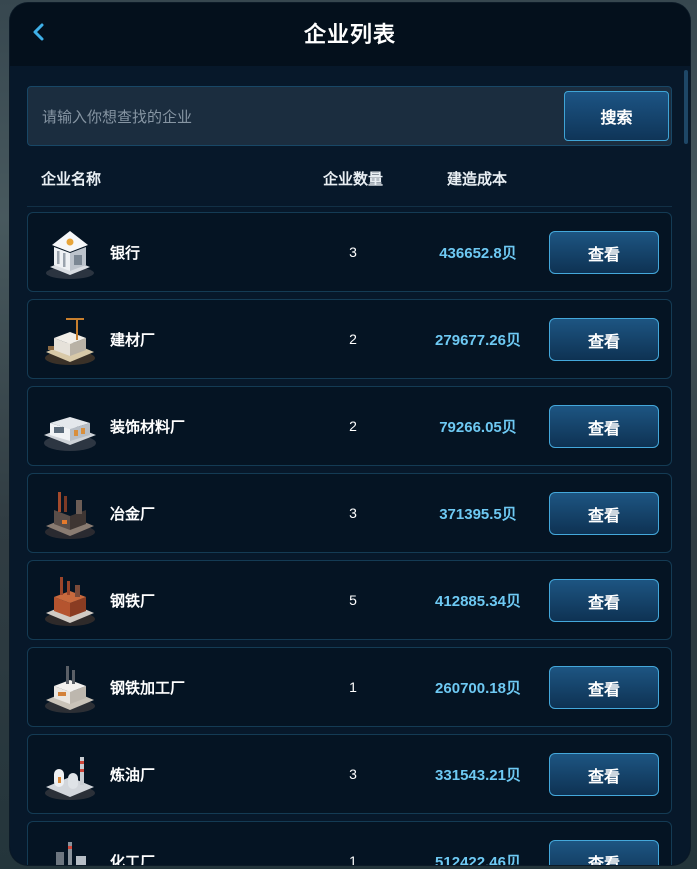 This screenshot has width=697, height=869. Describe the element at coordinates (353, 179) in the screenshot. I see `column-header-count: 企业数量` at that location.